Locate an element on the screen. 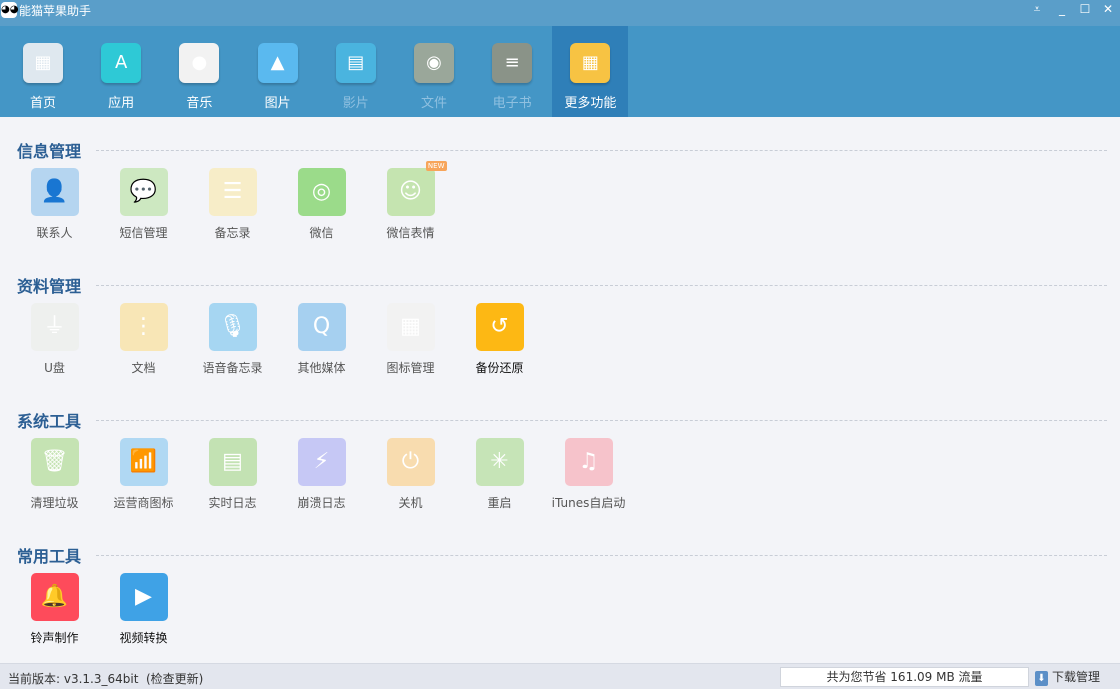  tab-label: 更多功能 is located at coordinates (590, 103).